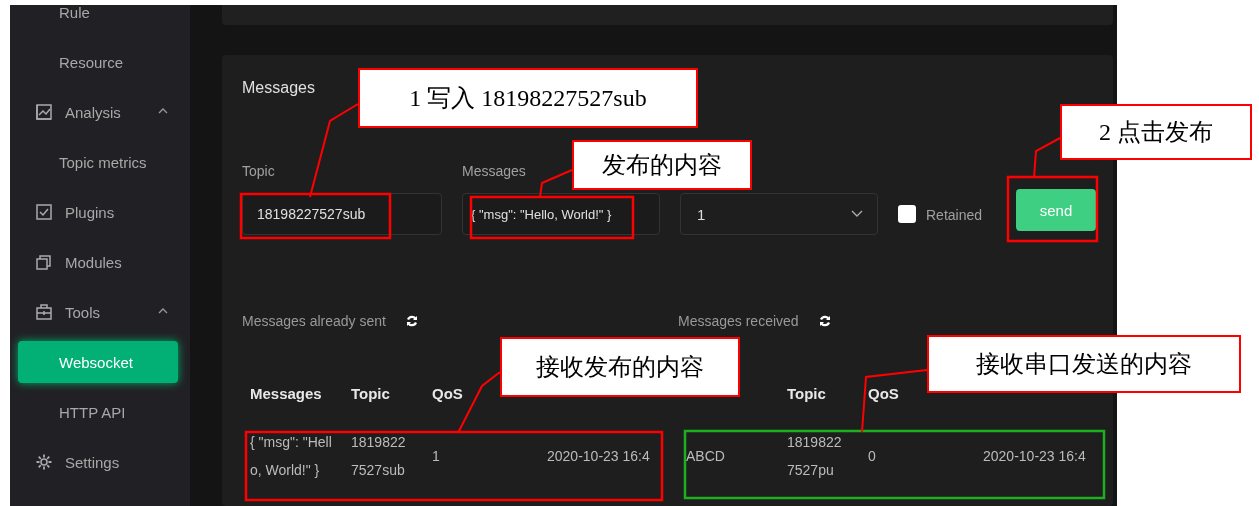 Image resolution: width=1259 pixels, height=506 pixels. I want to click on table-cell-text: { "msg": "Hello, World!" }, so click(291, 456).